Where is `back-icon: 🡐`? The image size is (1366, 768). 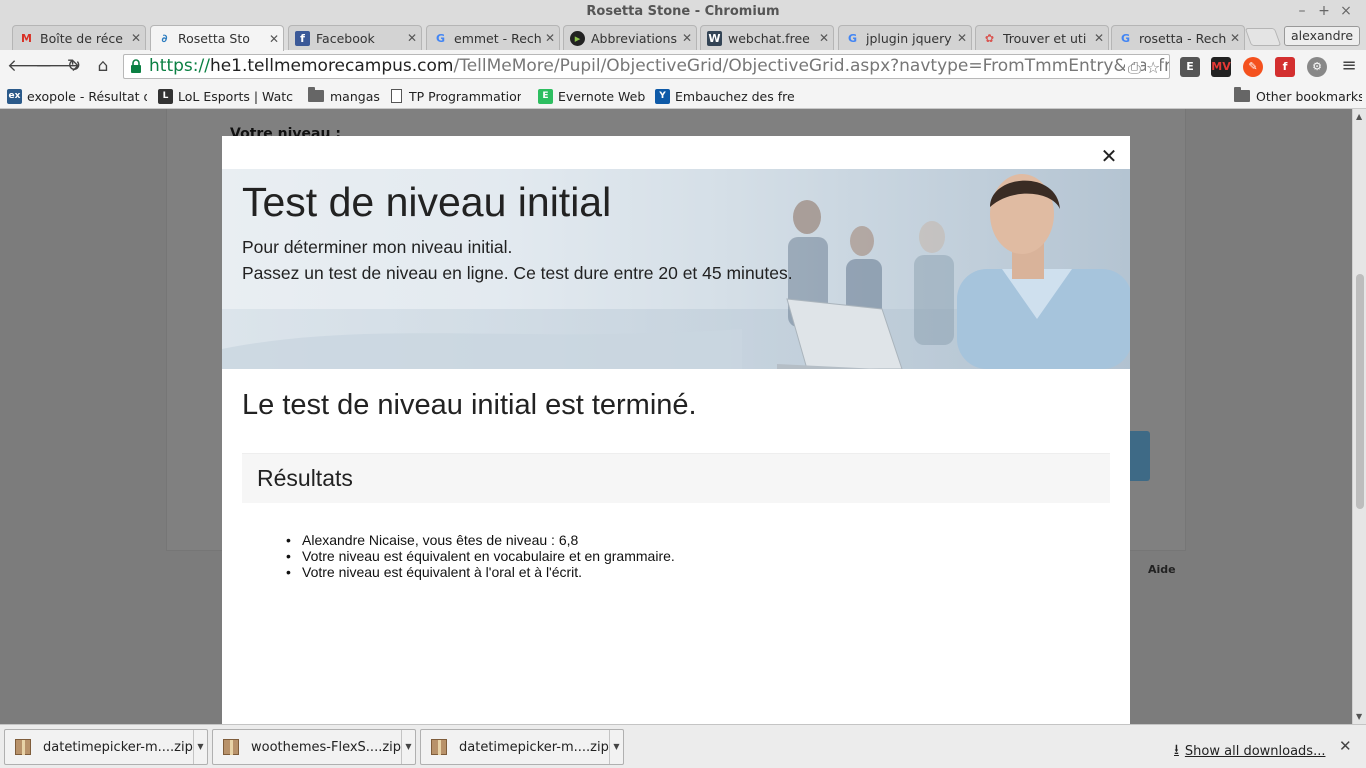
back-icon: 🡐 is located at coordinates (30, 66).